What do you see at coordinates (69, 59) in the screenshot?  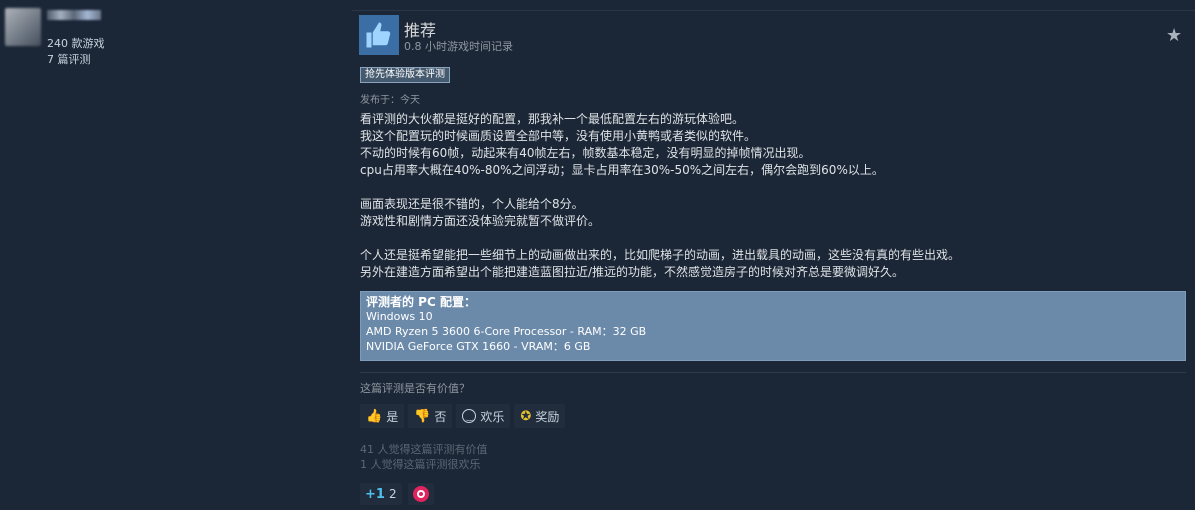 I see `author-reviews-count: 7 篇评测` at bounding box center [69, 59].